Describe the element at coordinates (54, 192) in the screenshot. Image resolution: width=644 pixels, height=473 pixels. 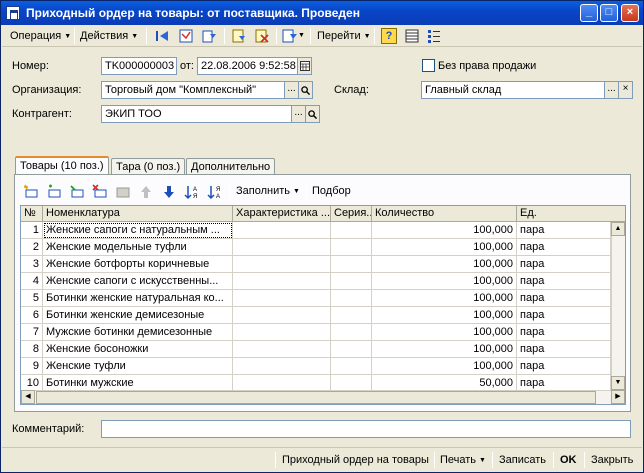
I see `copy-row-icon` at that location.